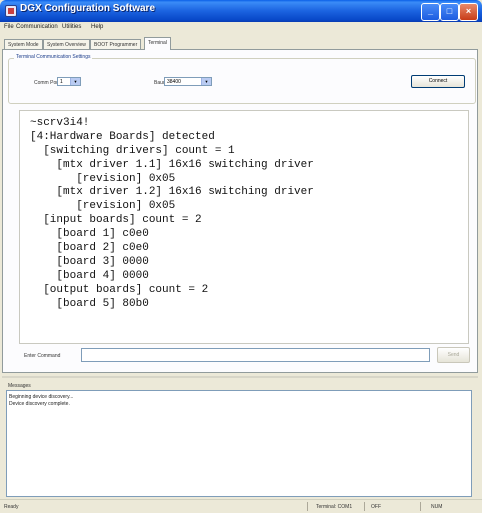 The image size is (482, 513). What do you see at coordinates (122, 136) in the screenshot?
I see `terminal-line: [4:Hardware Boards] detected` at bounding box center [122, 136].